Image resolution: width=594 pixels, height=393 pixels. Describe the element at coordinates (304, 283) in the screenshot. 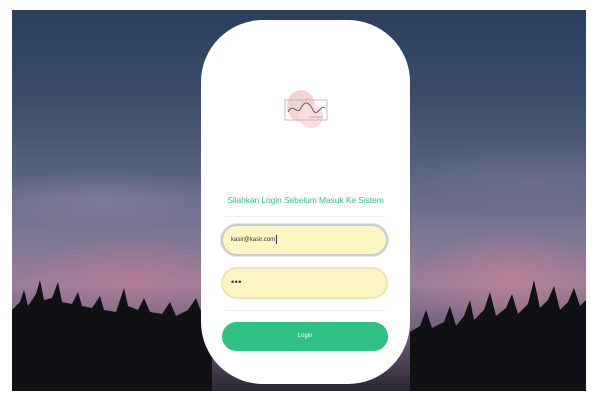

I see `password-field: •••` at that location.